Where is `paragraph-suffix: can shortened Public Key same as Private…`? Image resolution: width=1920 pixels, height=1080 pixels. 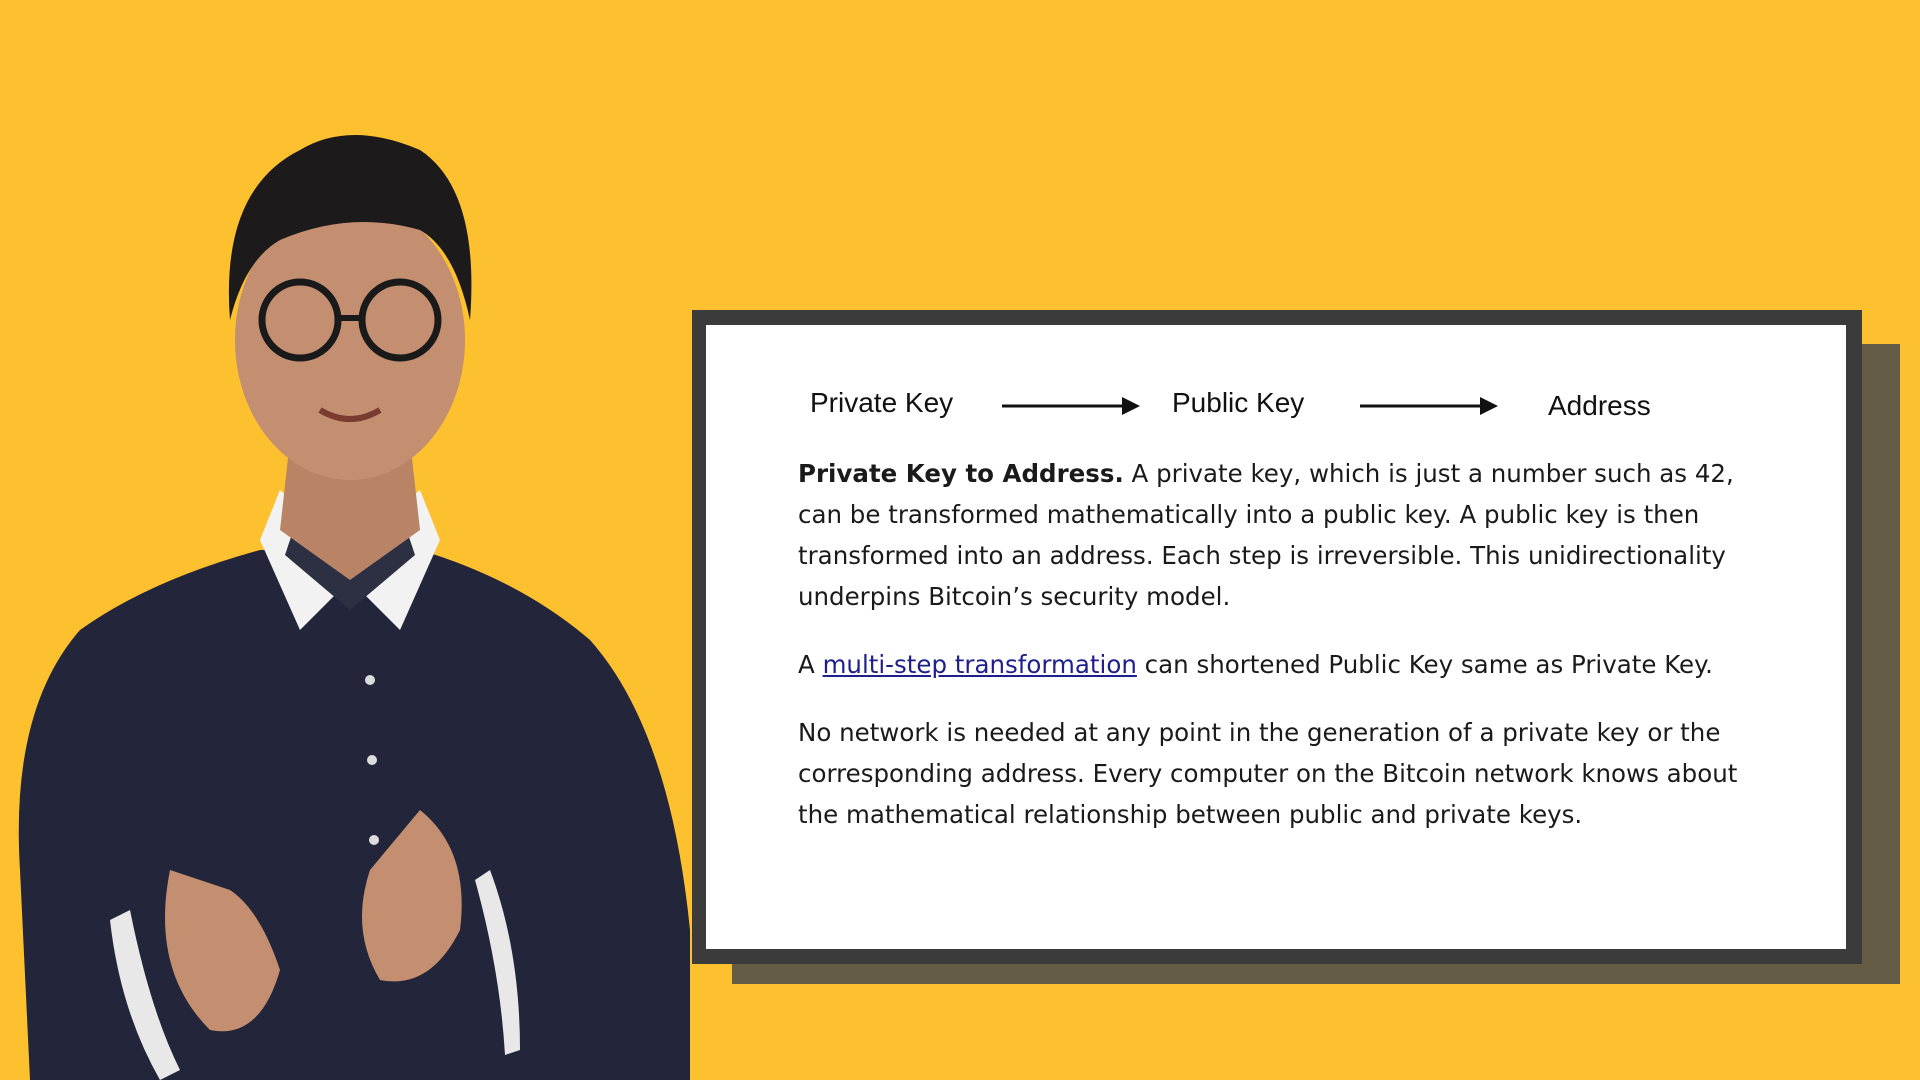 paragraph-suffix: can shortened Public Key same as Private… is located at coordinates (1424, 664).